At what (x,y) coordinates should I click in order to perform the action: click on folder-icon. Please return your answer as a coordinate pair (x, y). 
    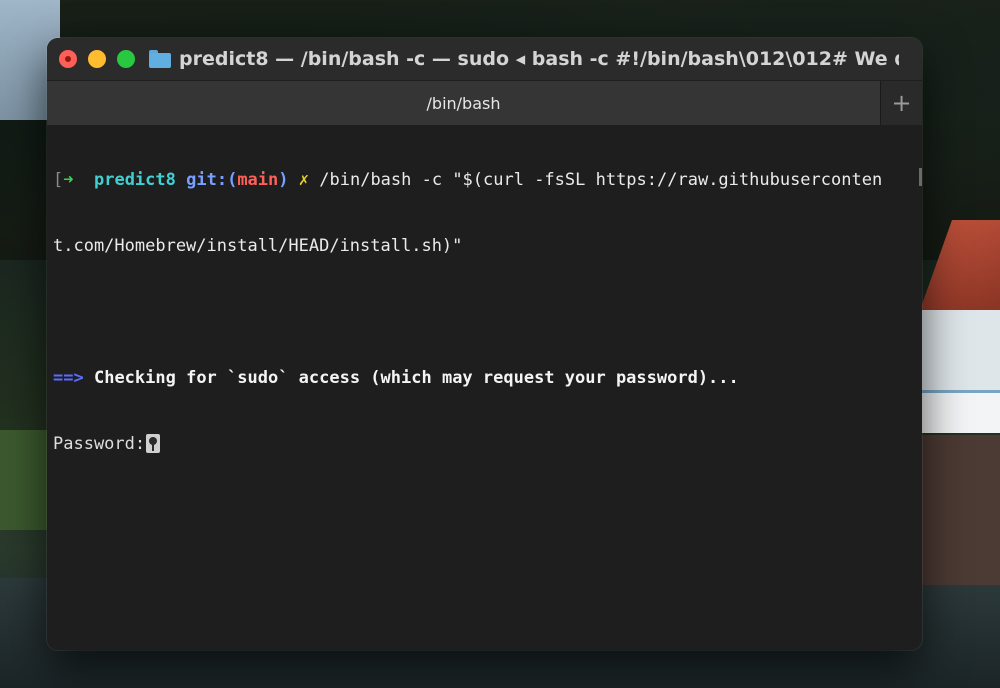
    Looking at the image, I should click on (160, 59).